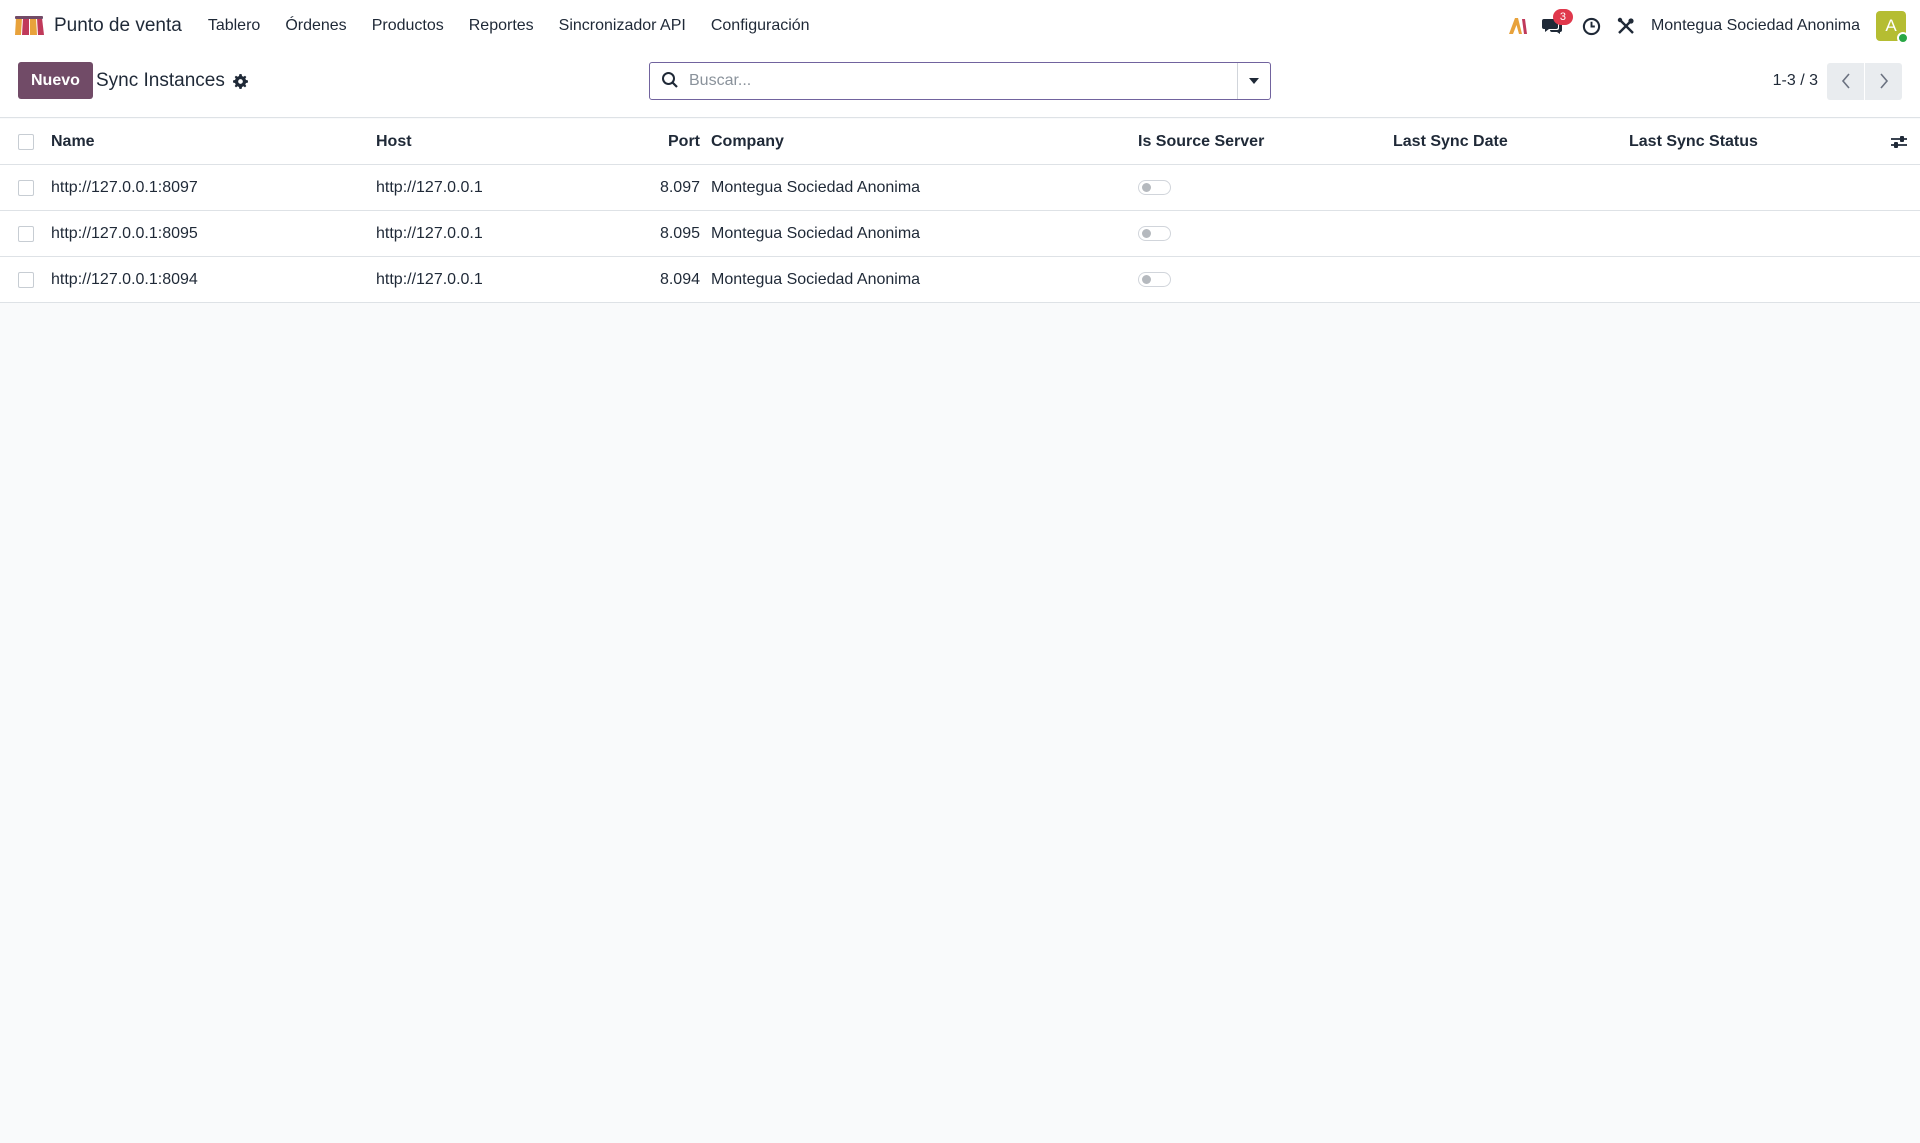 This screenshot has width=1920, height=1143. What do you see at coordinates (1693, 142) in the screenshot?
I see `column-header-last-sync-status: Last Sync Status` at bounding box center [1693, 142].